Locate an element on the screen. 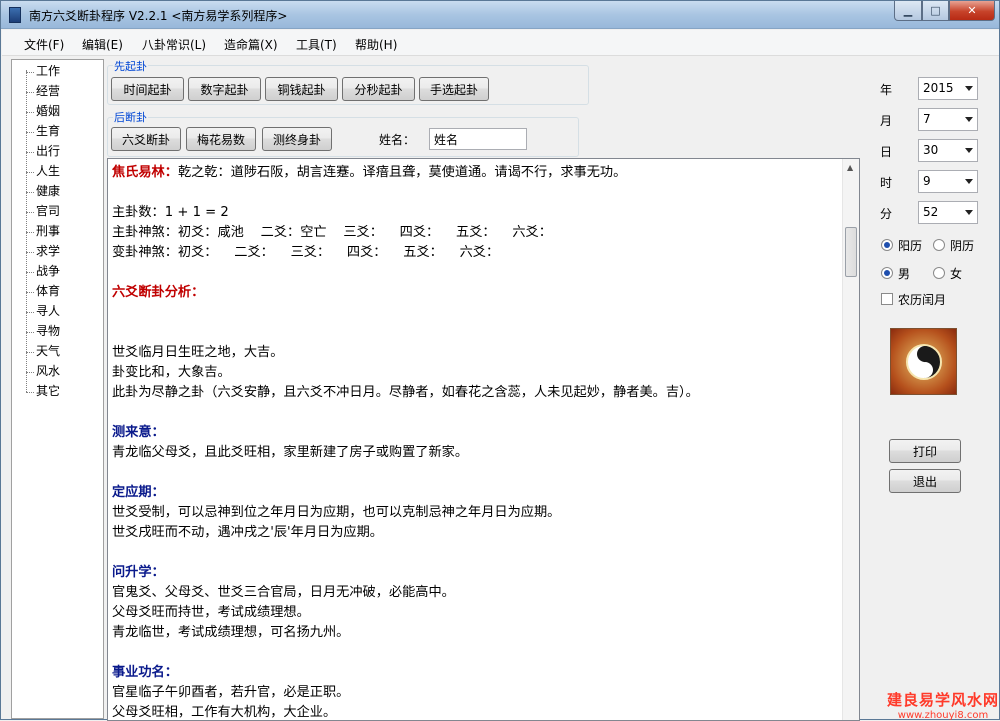 The image size is (1000, 721). menu-edit: 编辑(E) is located at coordinates (102, 44).